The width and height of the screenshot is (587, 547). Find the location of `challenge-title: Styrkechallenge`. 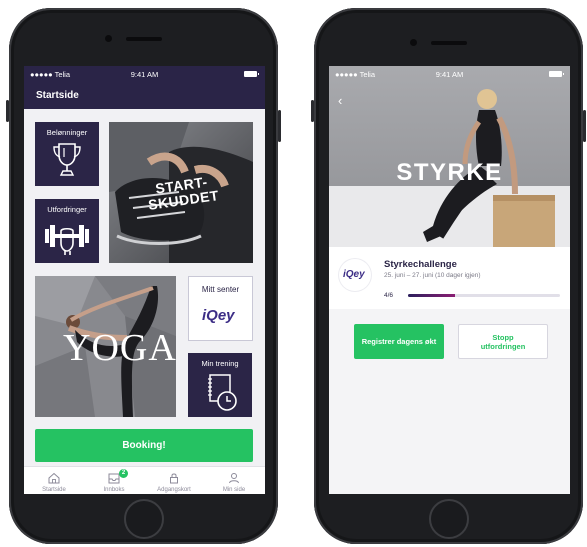

challenge-title: Styrkechallenge is located at coordinates (420, 264).